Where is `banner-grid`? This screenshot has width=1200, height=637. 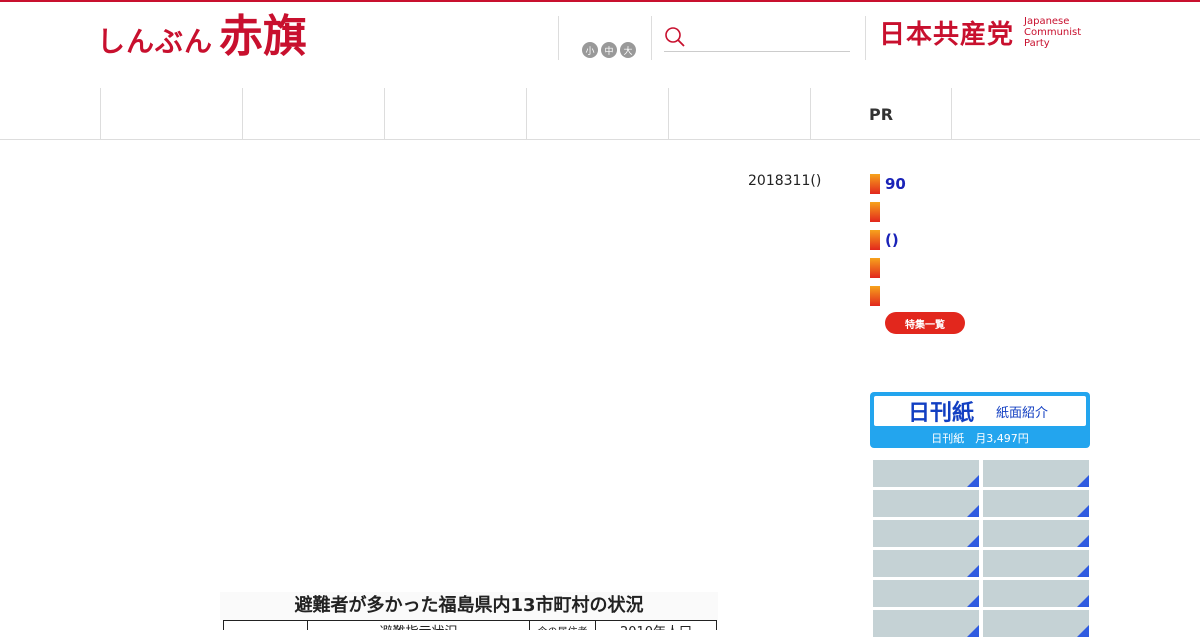 banner-grid is located at coordinates (981, 548).